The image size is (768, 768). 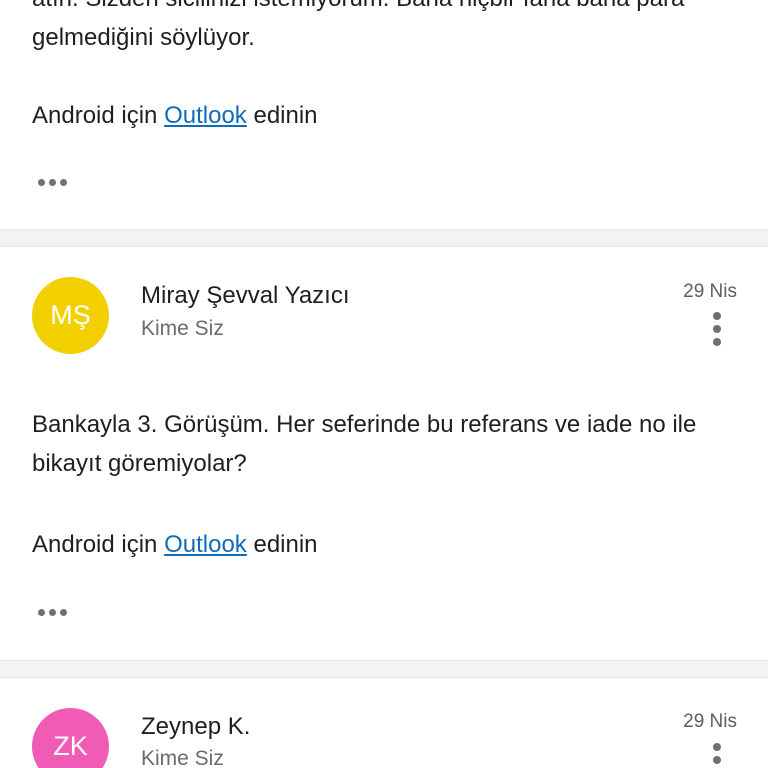 What do you see at coordinates (143, 37) in the screenshot?
I see `message-body-line: gelmediğini söylüyor.` at bounding box center [143, 37].